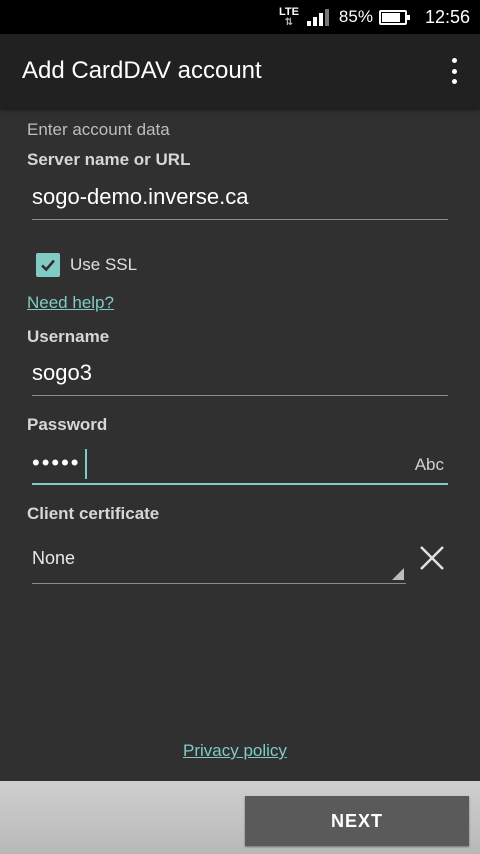 The image size is (480, 854). What do you see at coordinates (140, 196) in the screenshot?
I see `server-url-value: sogo-demo.inverse.ca` at bounding box center [140, 196].